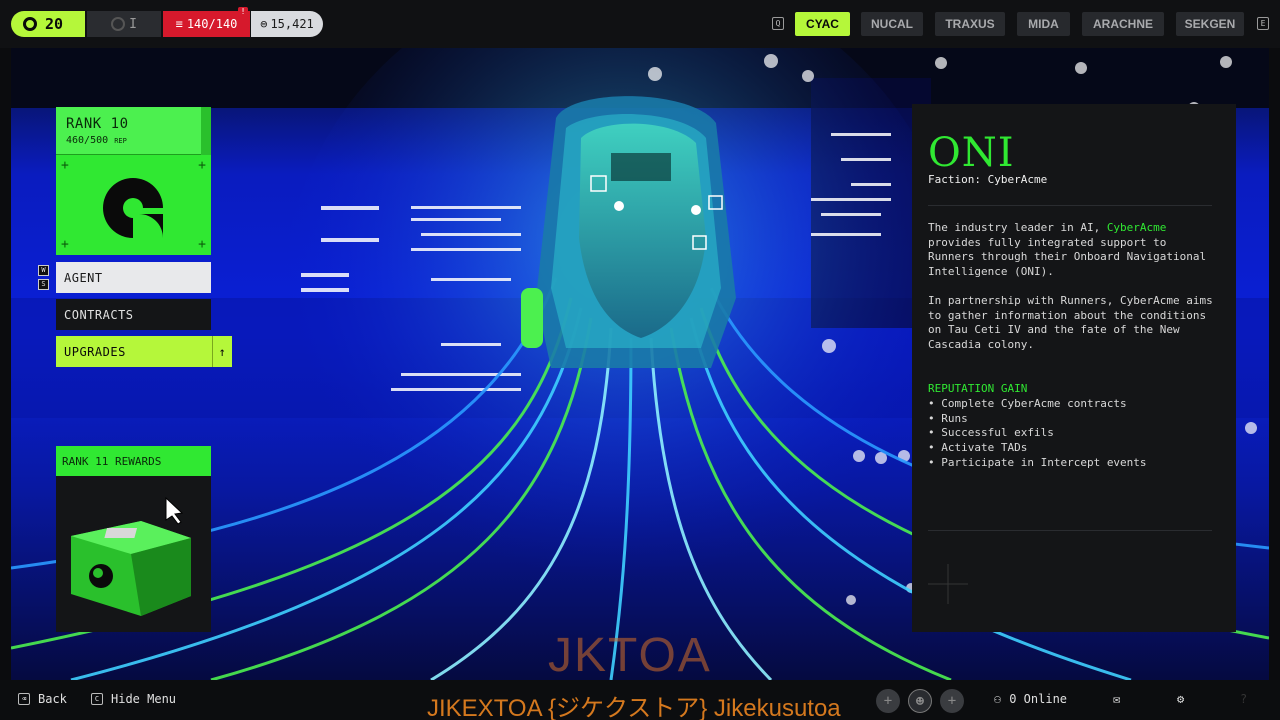 This screenshot has width=1280, height=720. Describe the element at coordinates (131, 556) in the screenshot. I see `reward-crate-image` at that location.